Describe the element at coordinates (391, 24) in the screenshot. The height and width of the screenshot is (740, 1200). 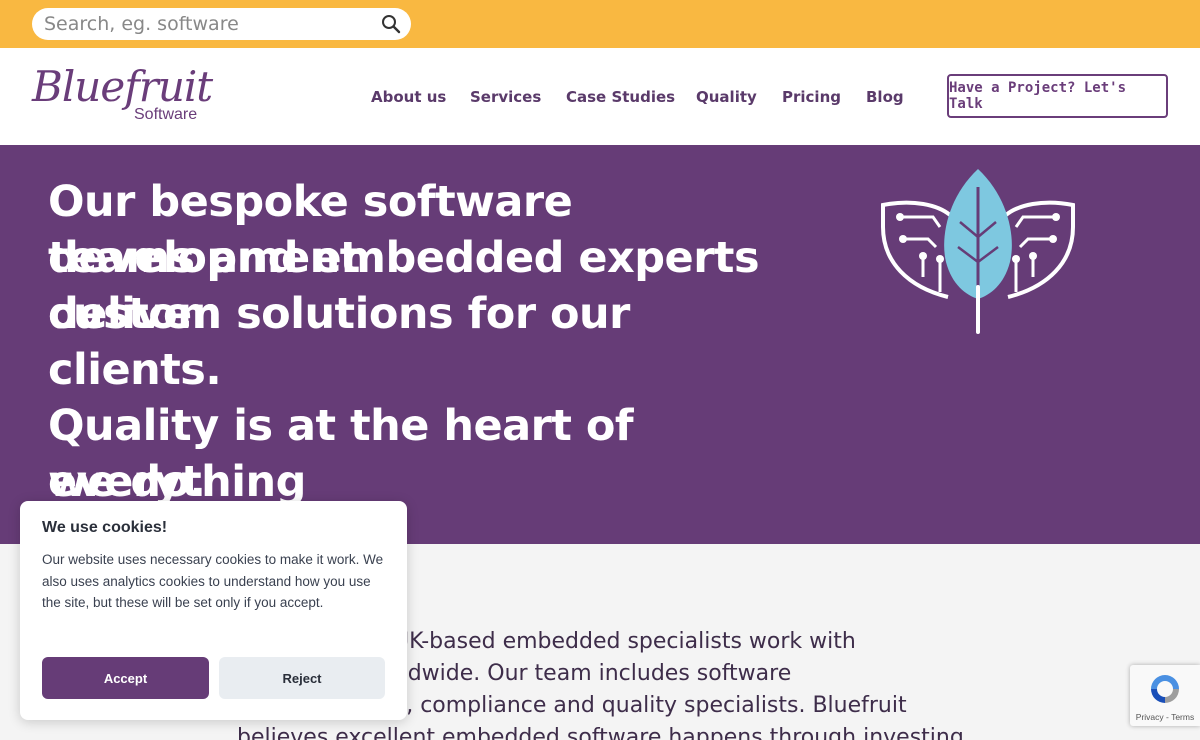
I see `search-icon` at that location.